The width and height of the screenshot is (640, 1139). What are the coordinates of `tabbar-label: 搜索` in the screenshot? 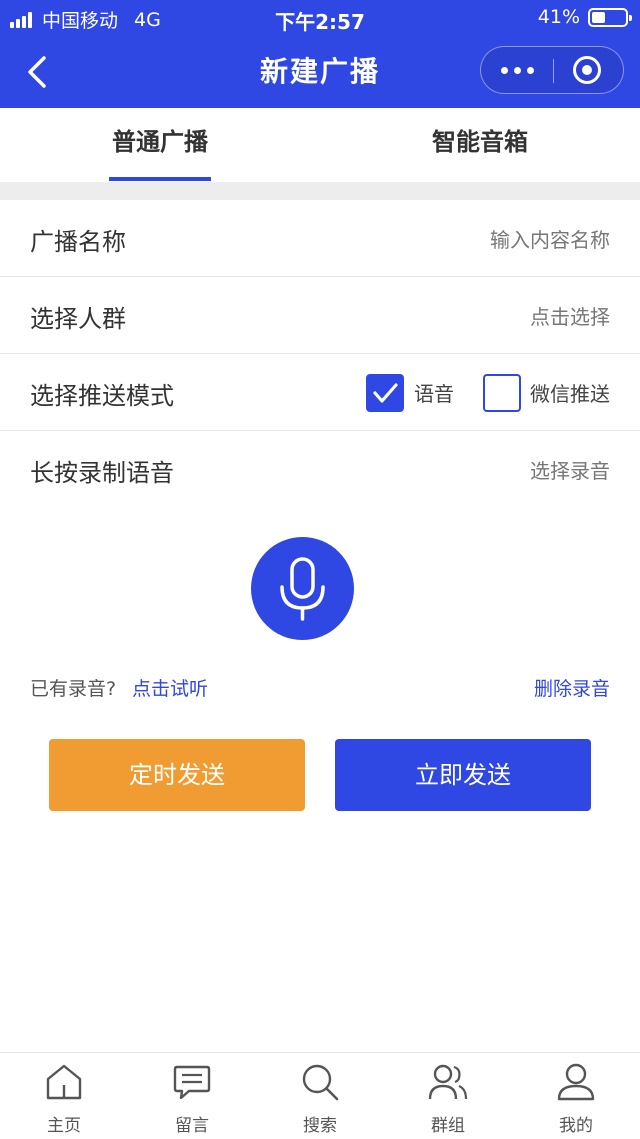 It's located at (320, 1126).